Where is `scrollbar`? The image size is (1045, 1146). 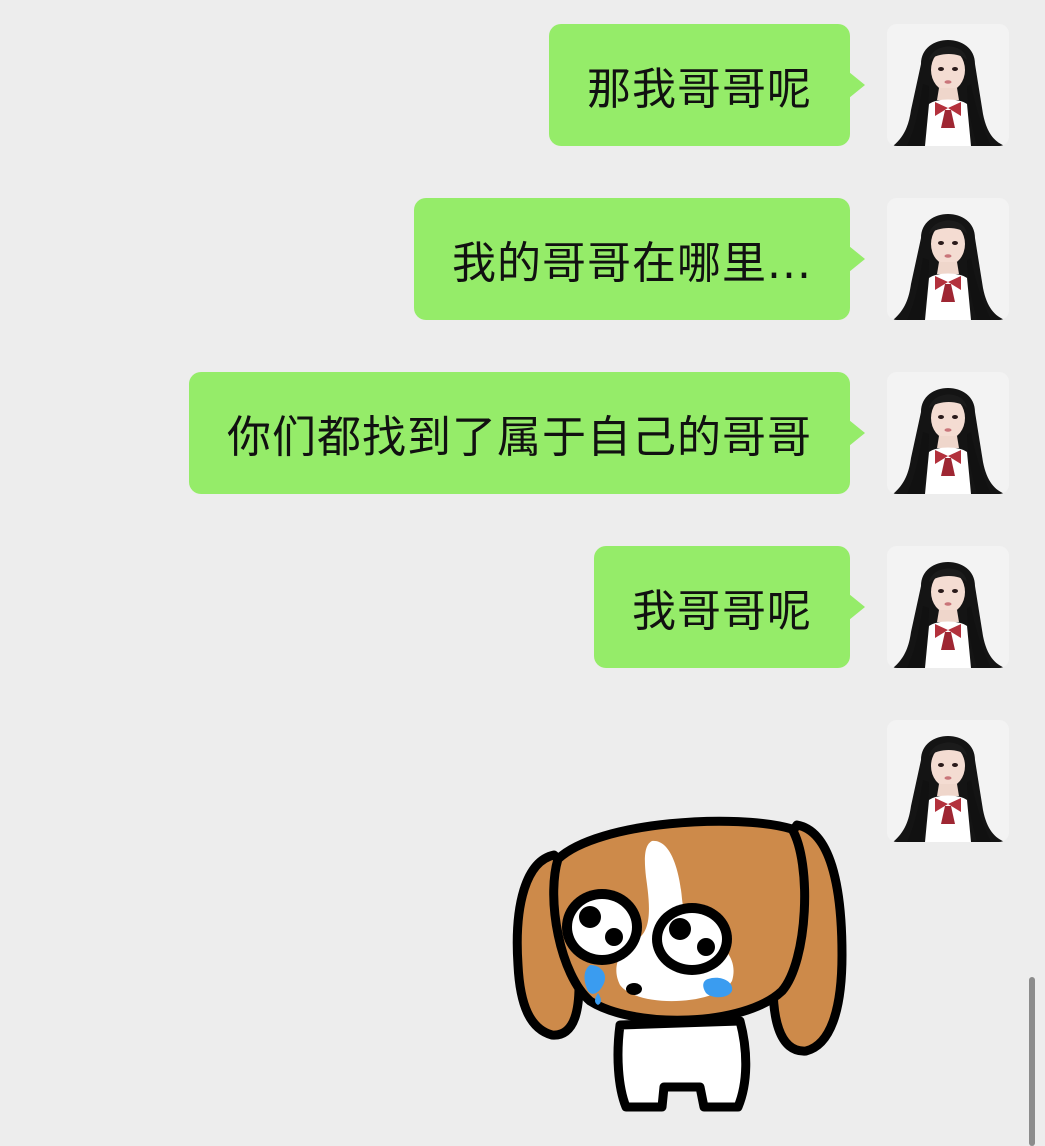 scrollbar is located at coordinates (1032, 1061).